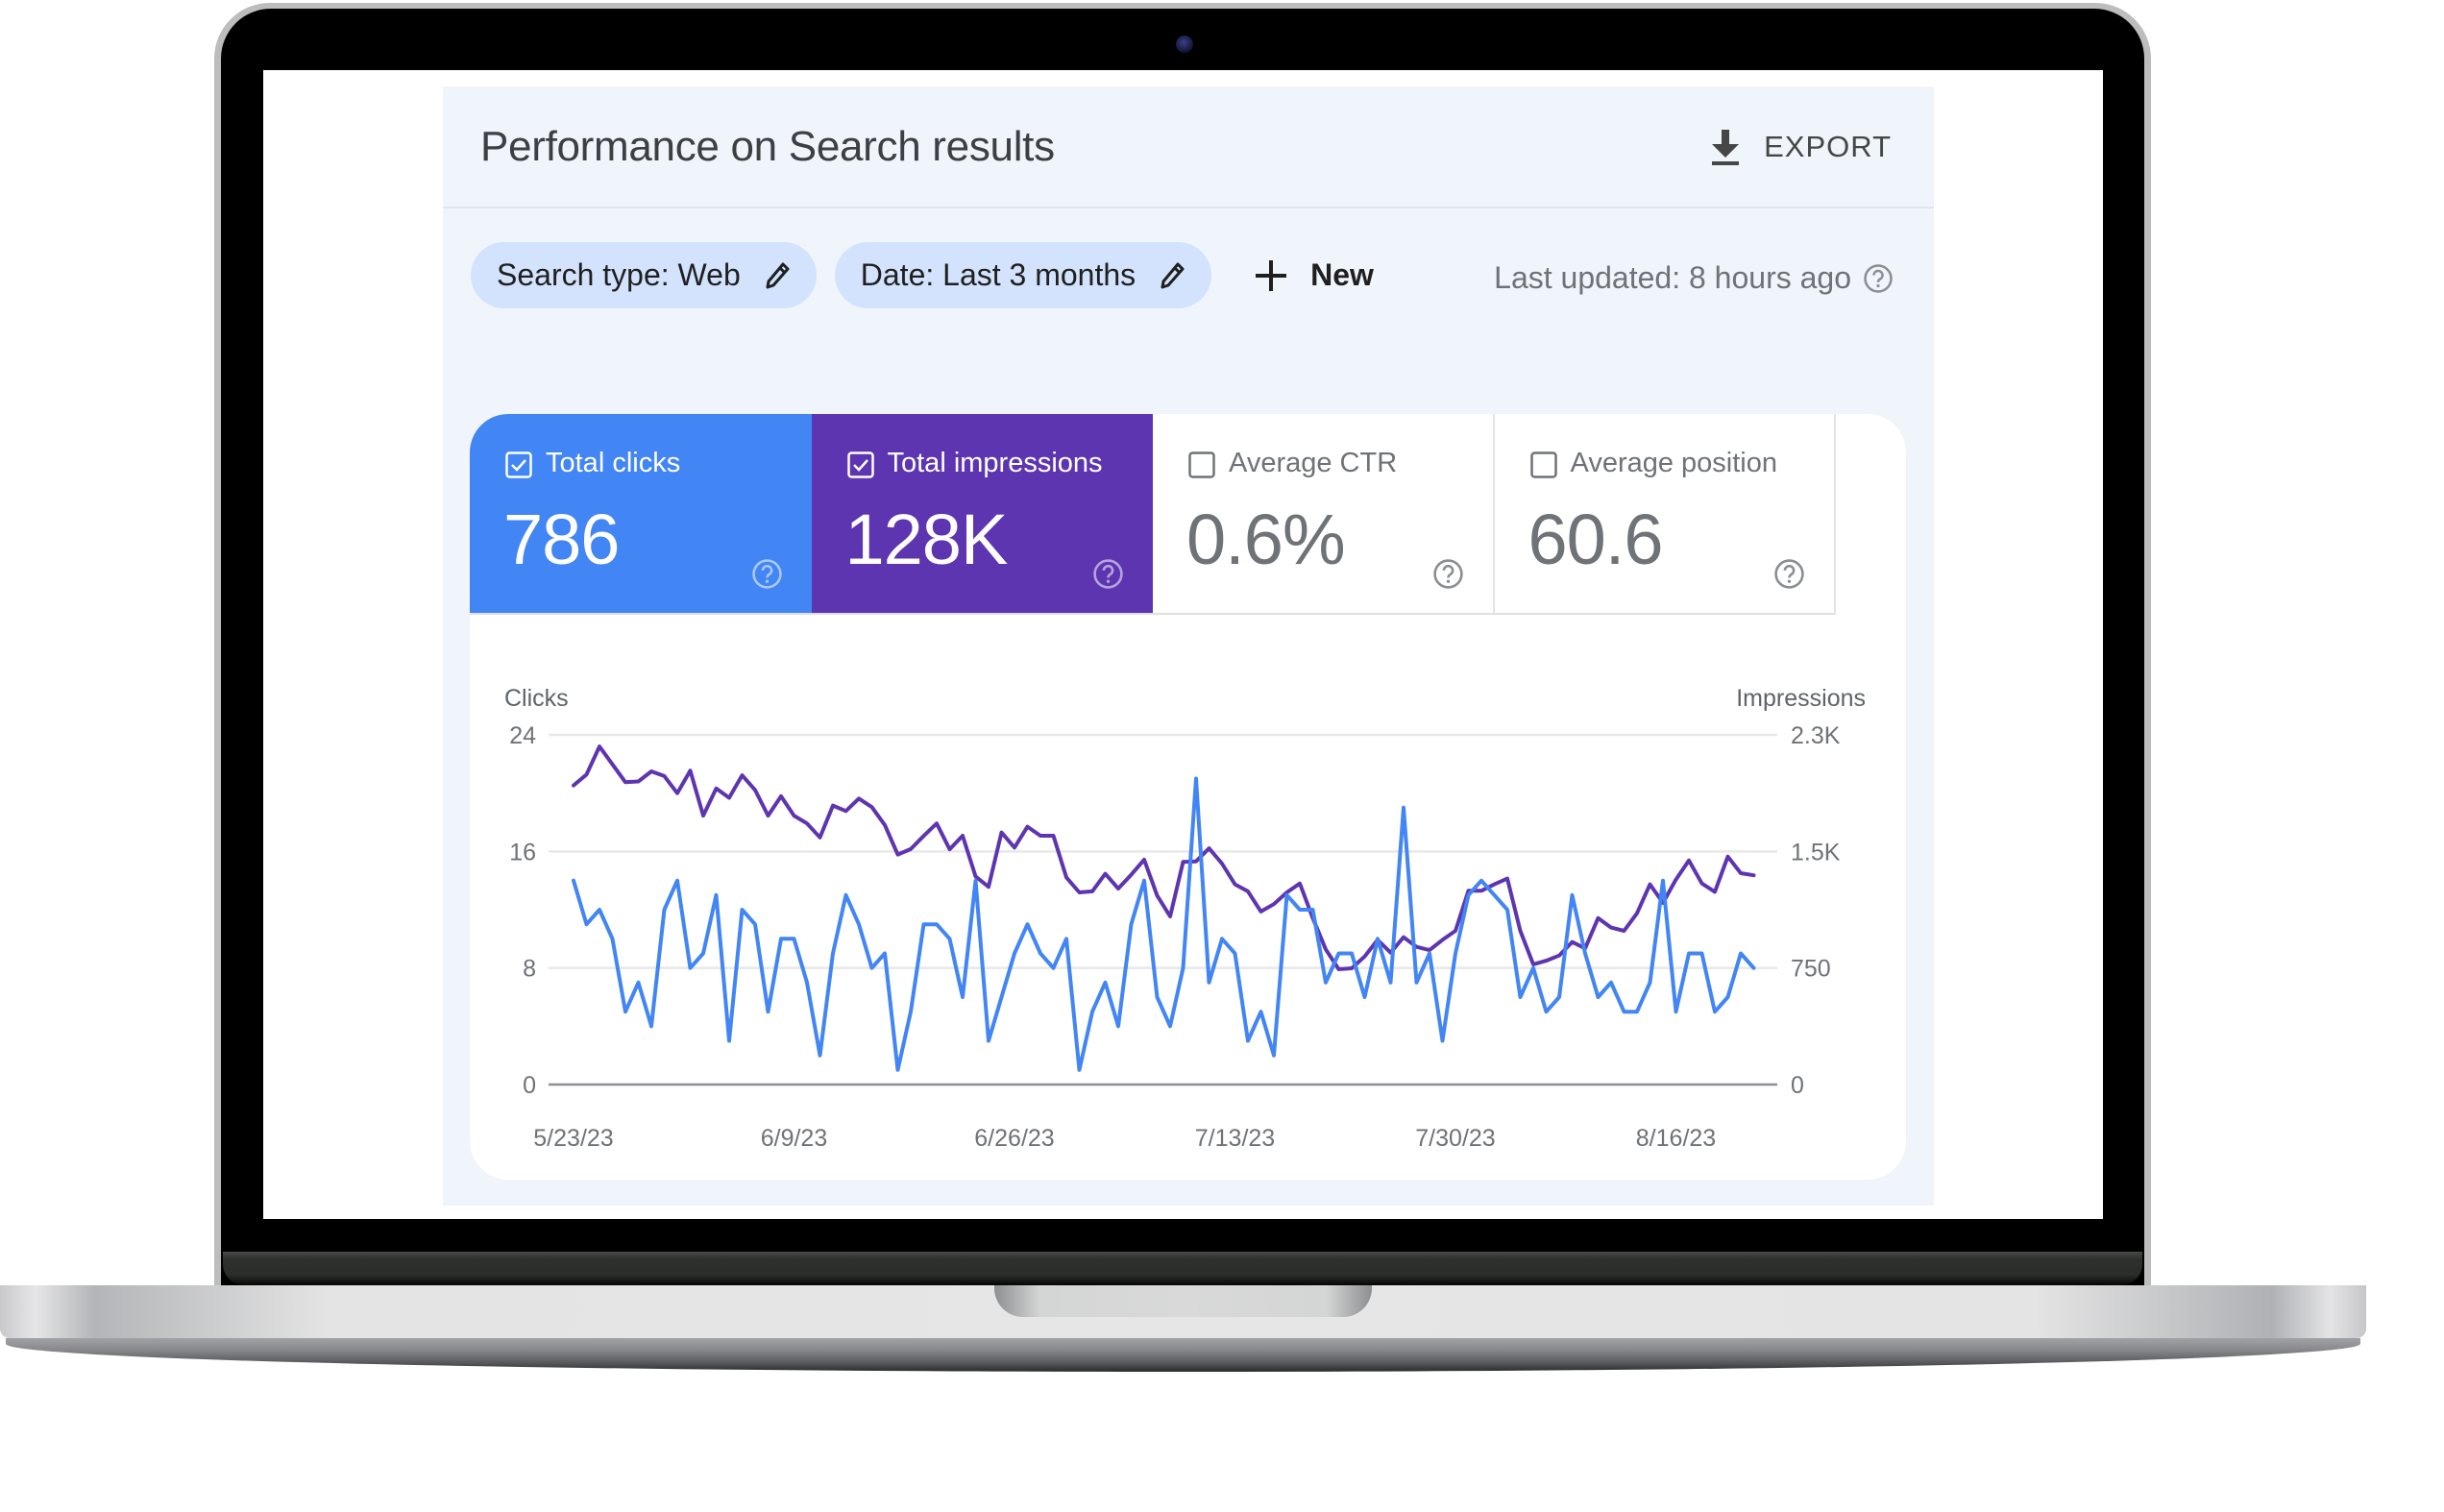 This screenshot has width=2444, height=1512. Describe the element at coordinates (860, 464) in the screenshot. I see `checkbox-checked-icon` at that location.